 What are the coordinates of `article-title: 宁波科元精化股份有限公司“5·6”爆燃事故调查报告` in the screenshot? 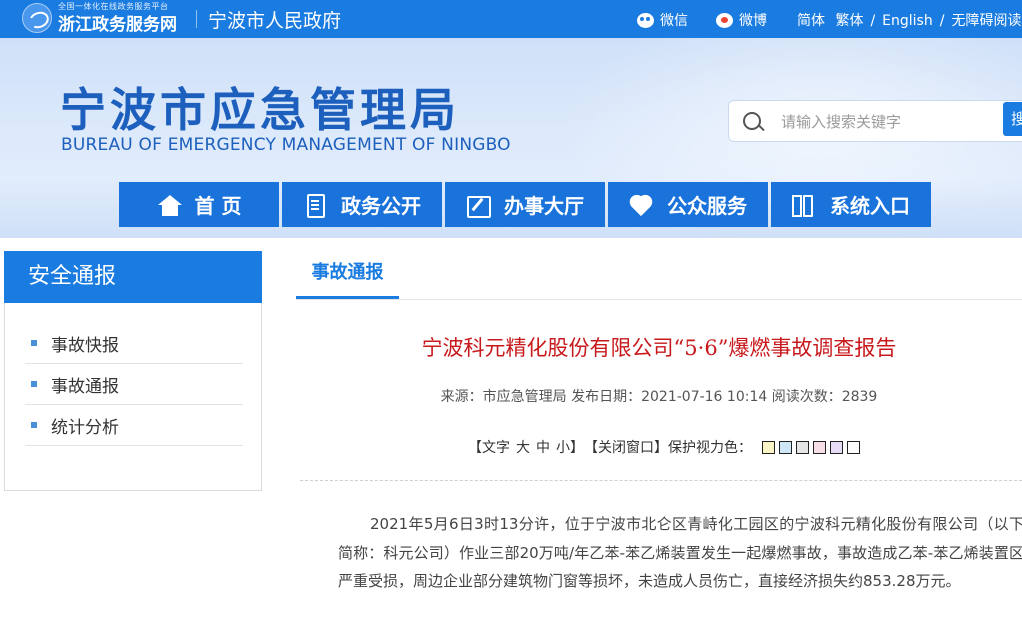 It's located at (659, 348).